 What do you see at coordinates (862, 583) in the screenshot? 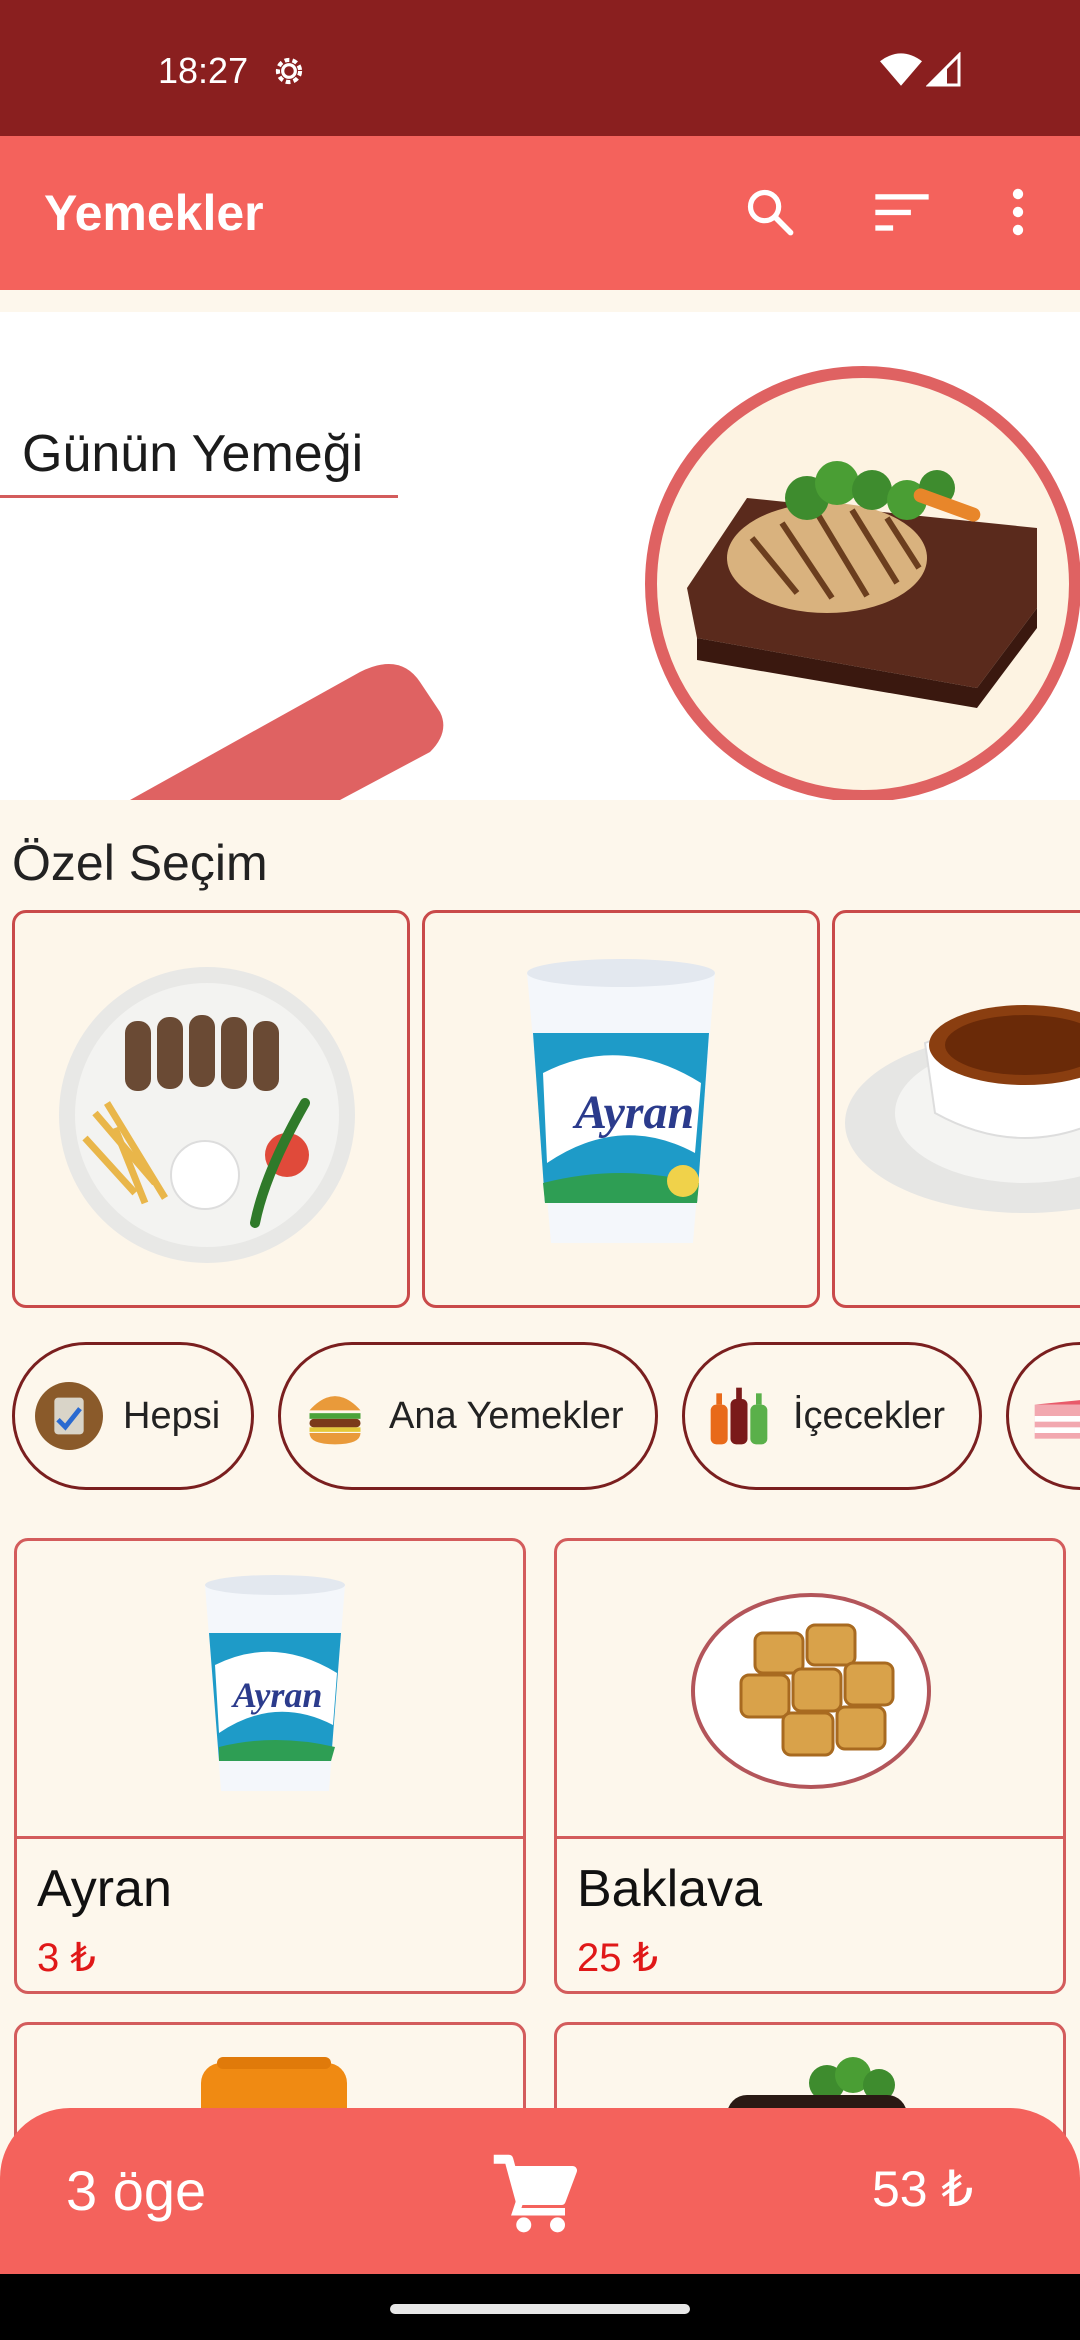
I see `dish-of-the-day-image` at bounding box center [862, 583].